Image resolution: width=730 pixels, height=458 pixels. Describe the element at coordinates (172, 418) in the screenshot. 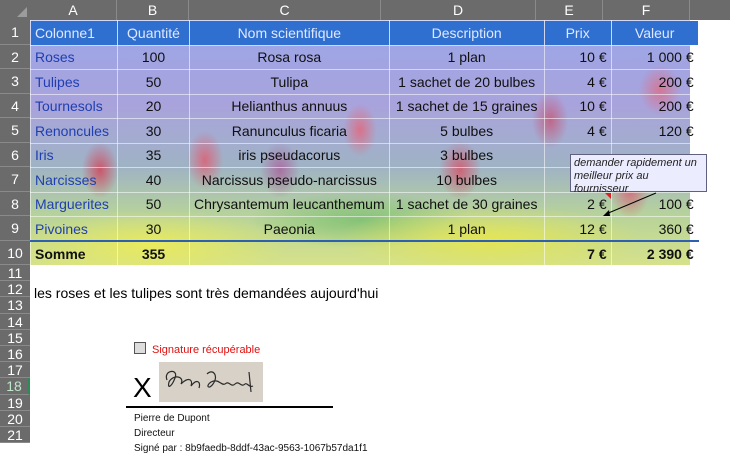

I see `signer-name: Pierre de Dupont` at that location.